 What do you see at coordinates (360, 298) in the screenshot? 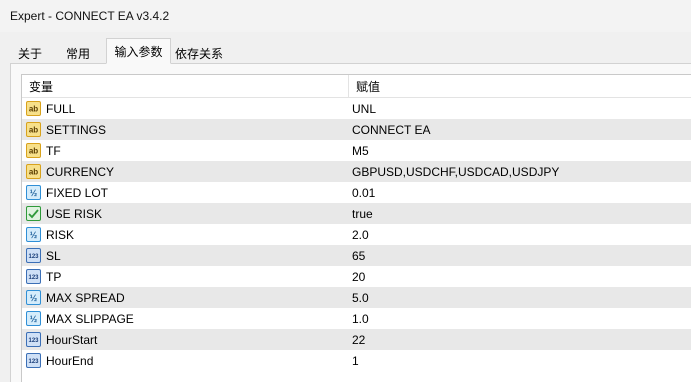
I see `variable-value: 5.0` at bounding box center [360, 298].